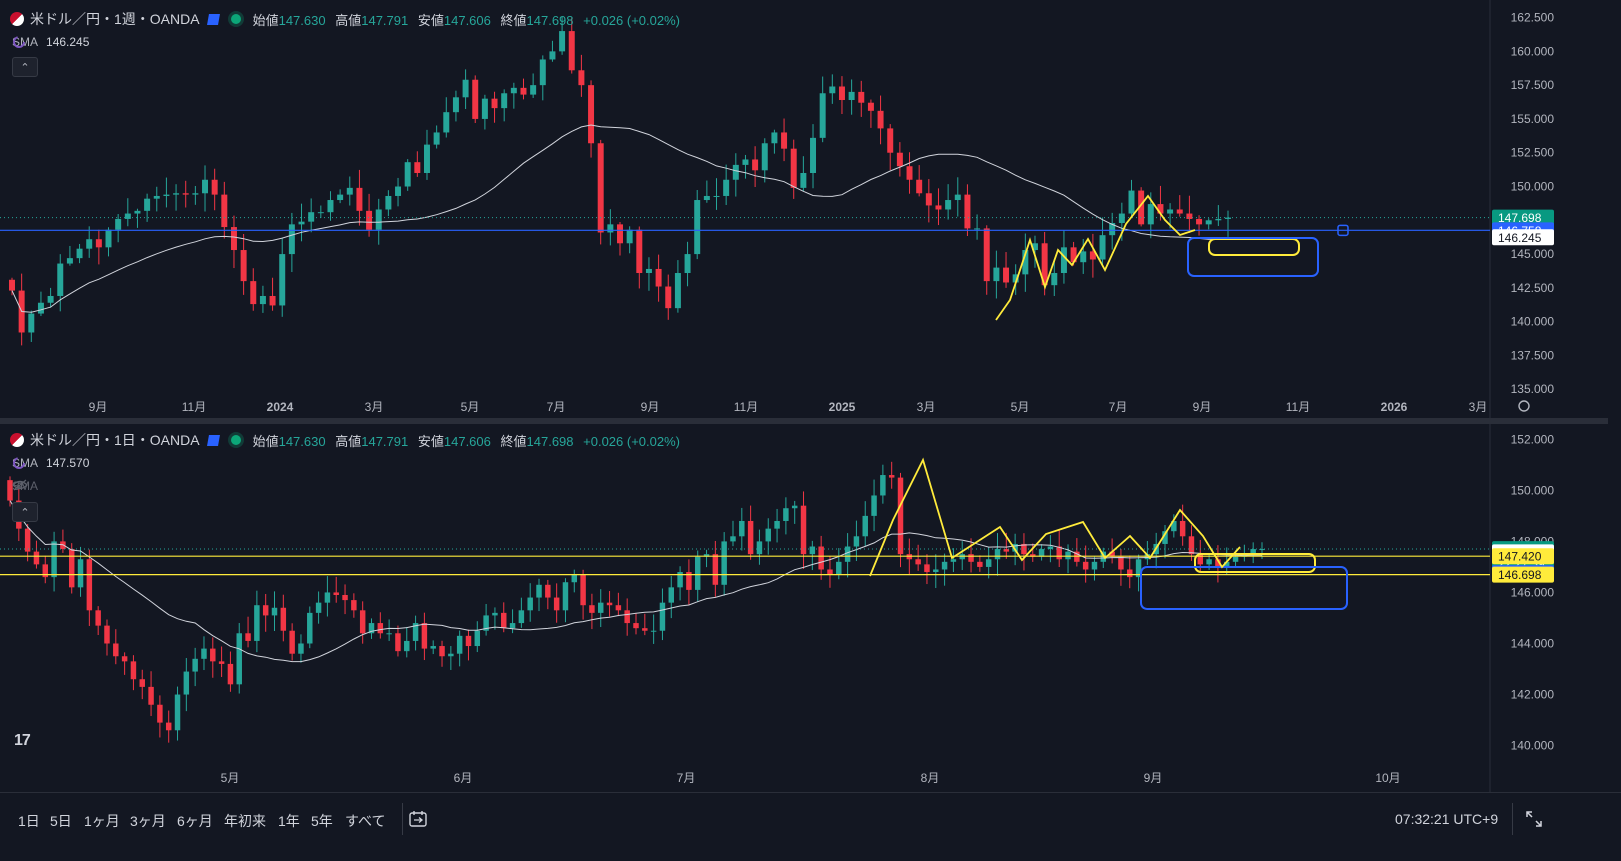 The image size is (1621, 861). I want to click on daily-sma-legend: SMA 147.570, so click(50, 463).